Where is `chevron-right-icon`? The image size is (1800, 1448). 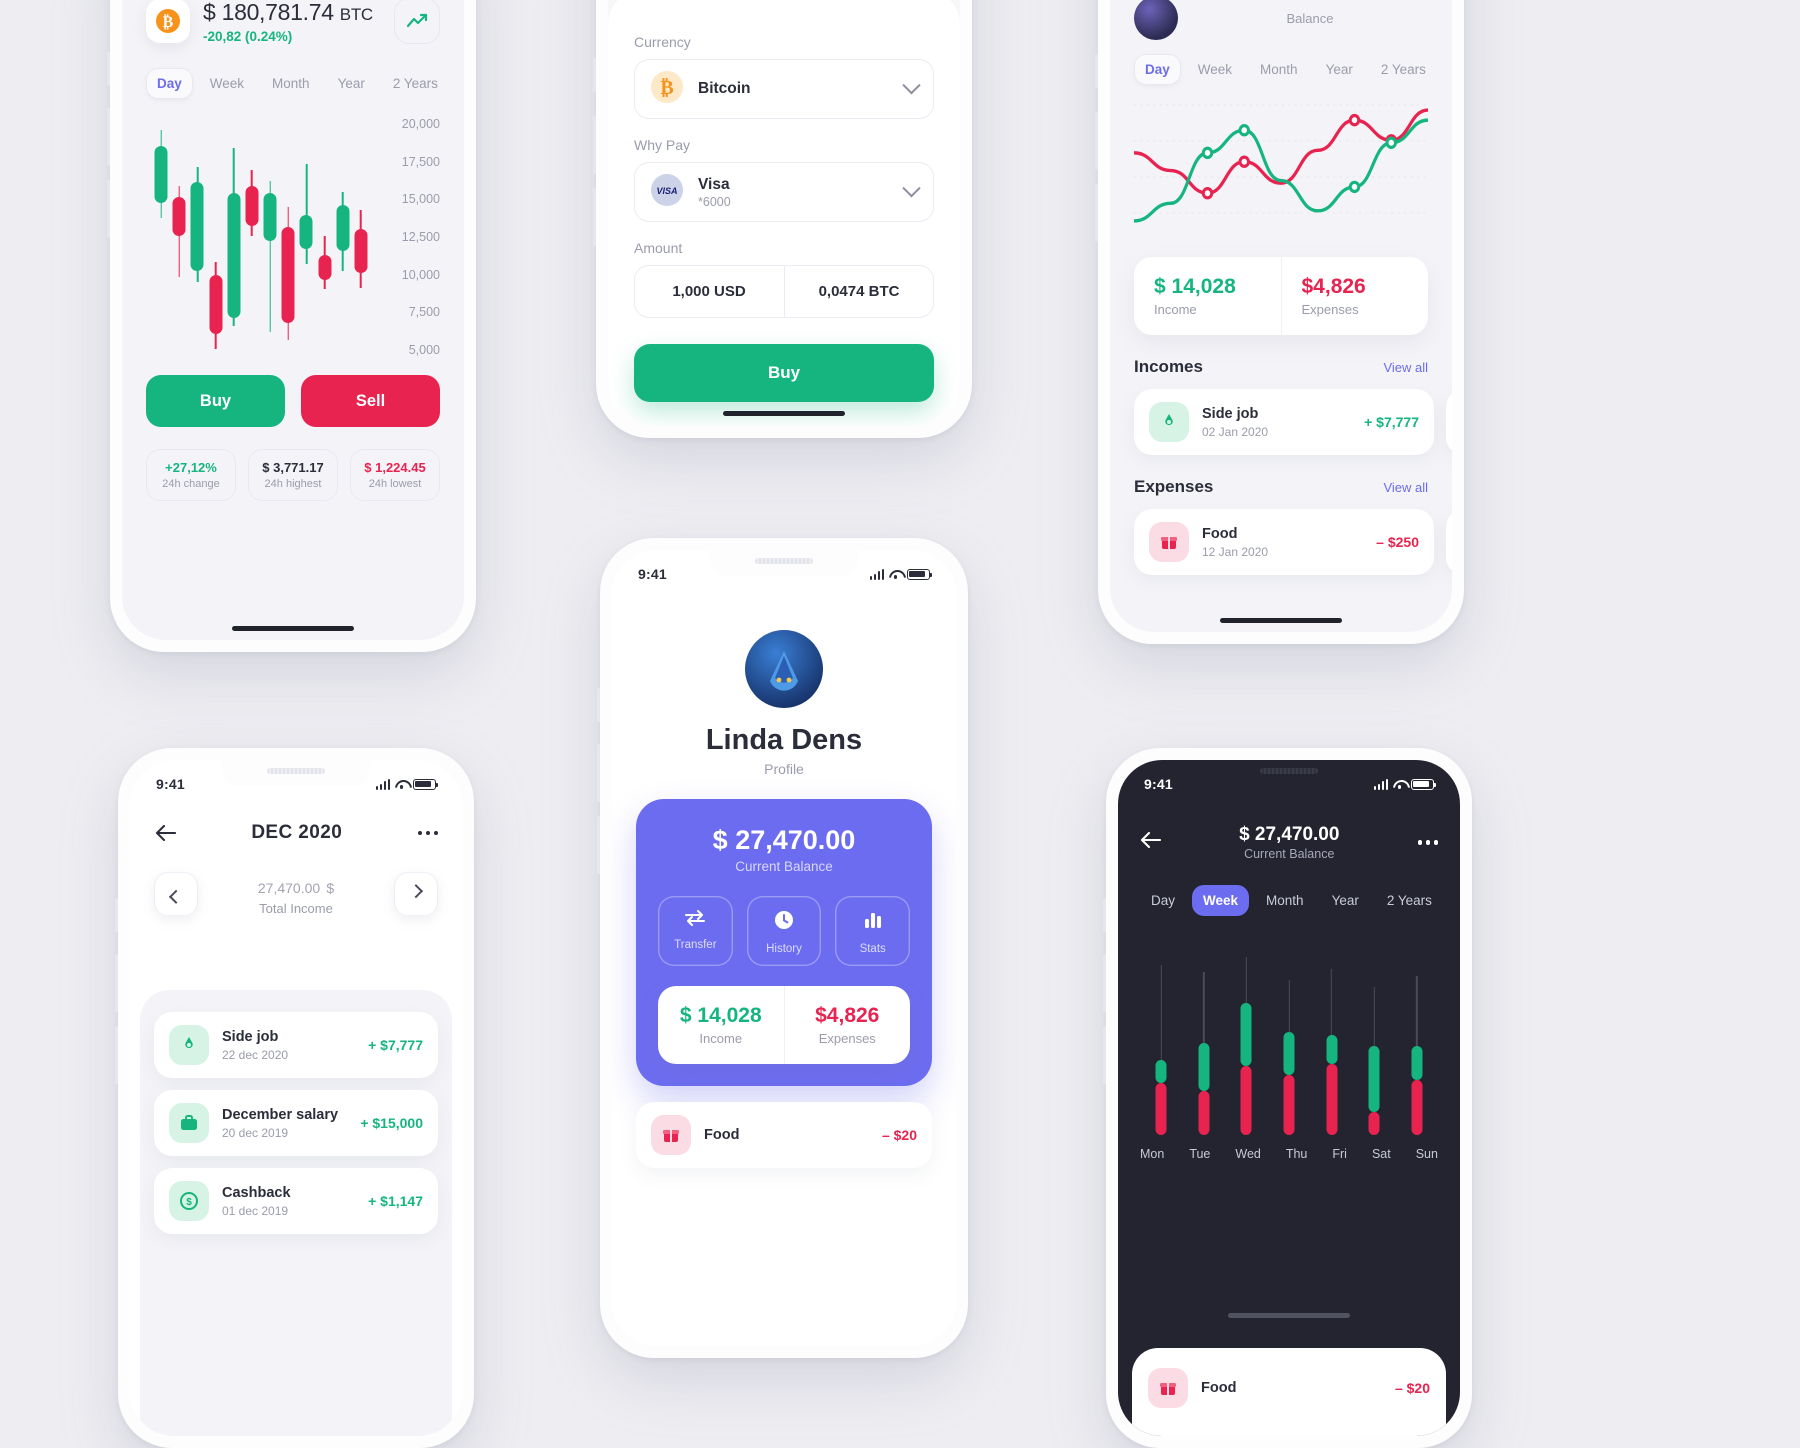
chevron-right-icon is located at coordinates (416, 894).